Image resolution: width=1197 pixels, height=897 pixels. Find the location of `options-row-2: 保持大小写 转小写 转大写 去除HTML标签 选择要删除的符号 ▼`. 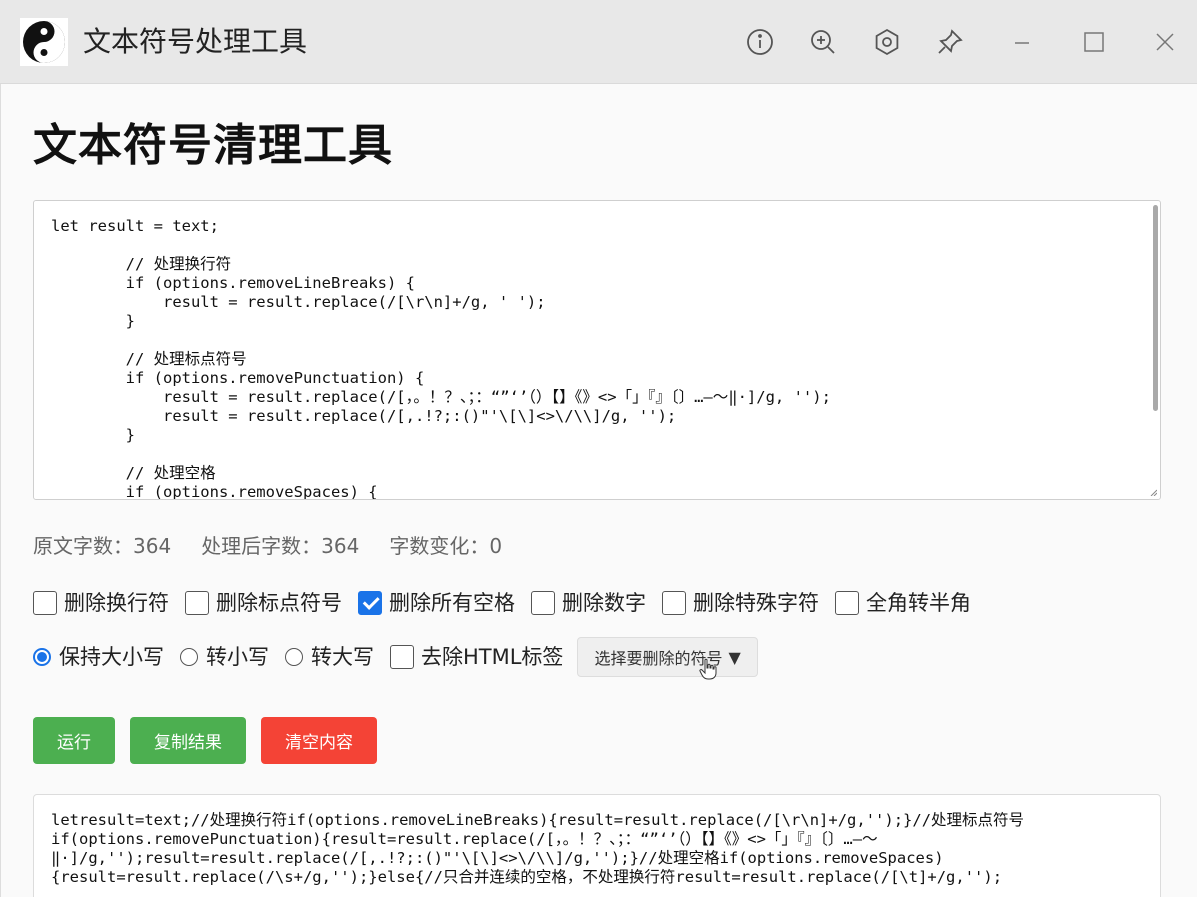

options-row-2: 保持大小写 转小写 转大写 去除HTML标签 选择要删除的符号 ▼ is located at coordinates (395, 657).